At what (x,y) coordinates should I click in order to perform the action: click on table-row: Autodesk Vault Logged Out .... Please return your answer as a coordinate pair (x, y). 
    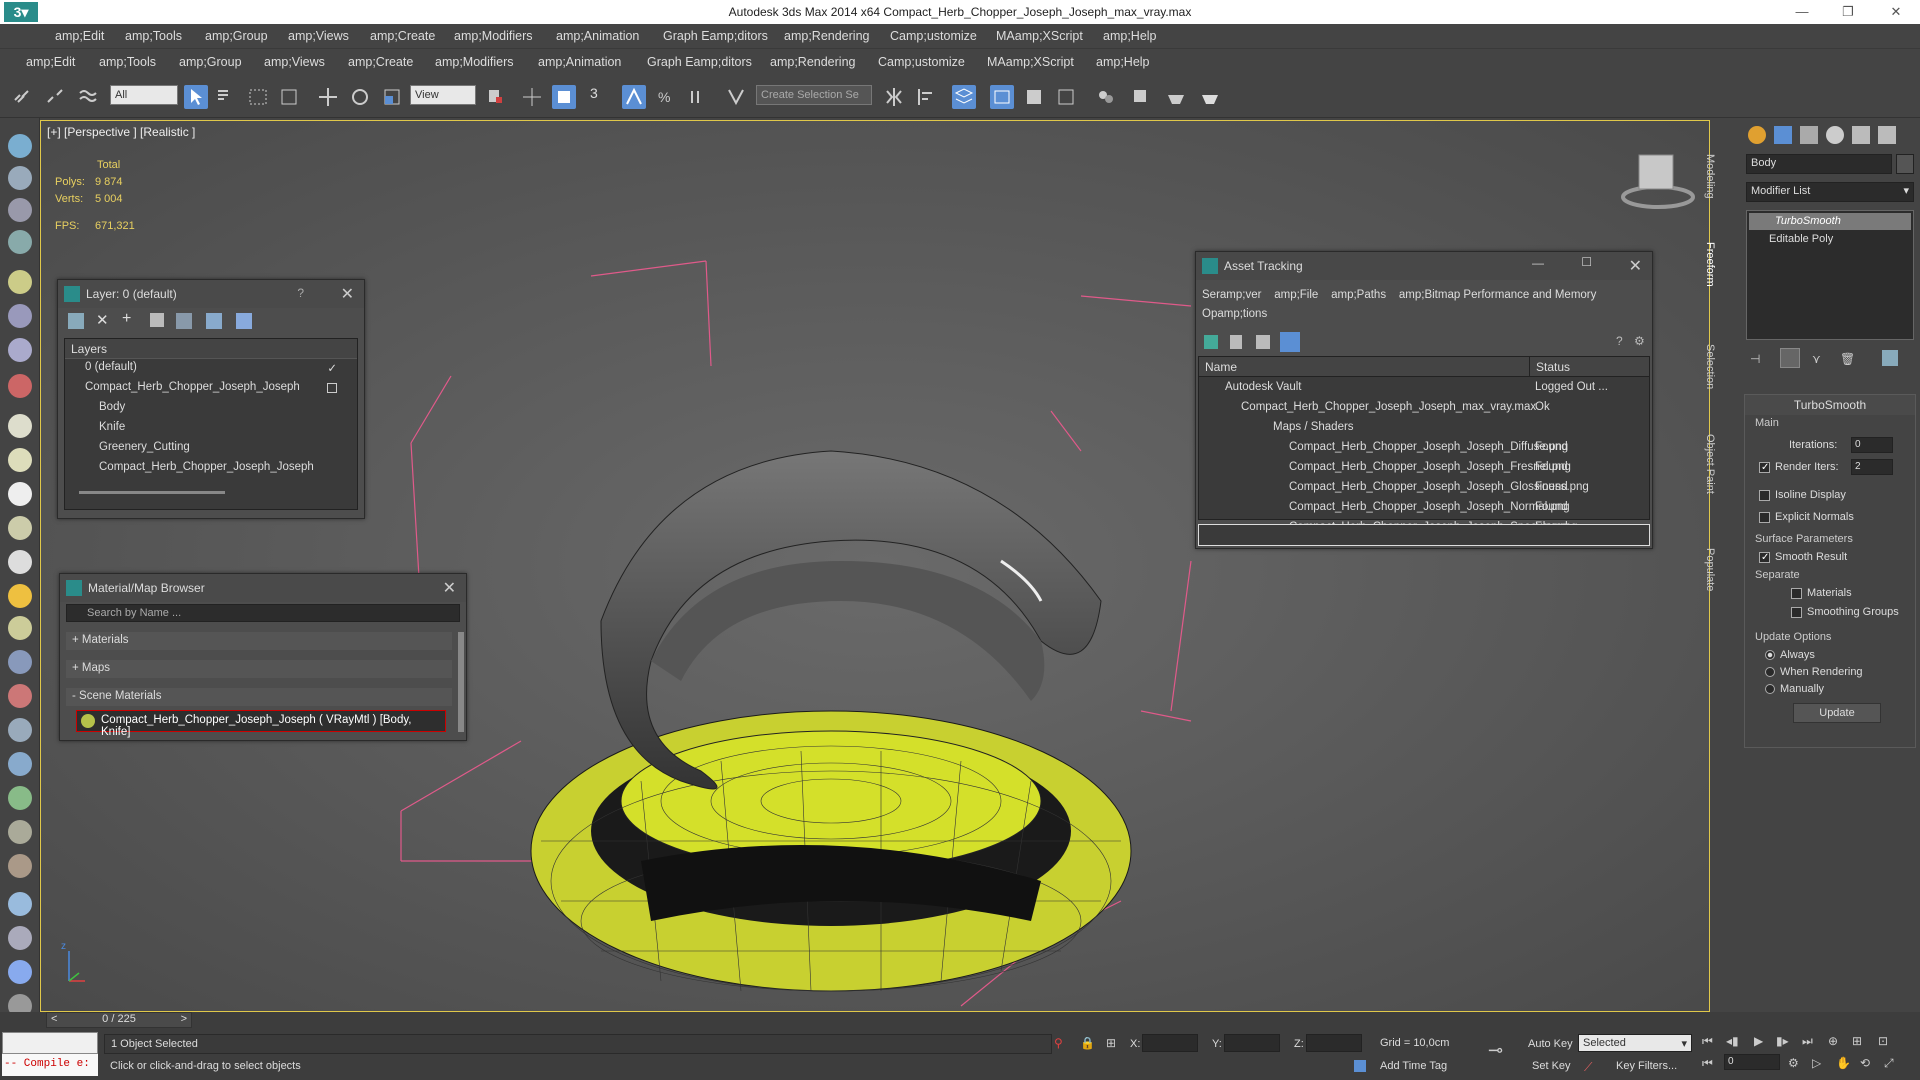
    Looking at the image, I should click on (1424, 389).